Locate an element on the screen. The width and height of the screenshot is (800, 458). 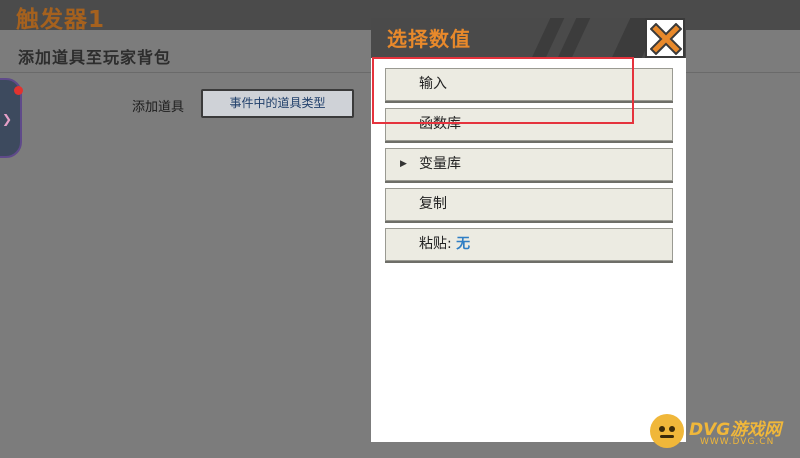
triangle-right-icon: ▶ is located at coordinates (403, 164).